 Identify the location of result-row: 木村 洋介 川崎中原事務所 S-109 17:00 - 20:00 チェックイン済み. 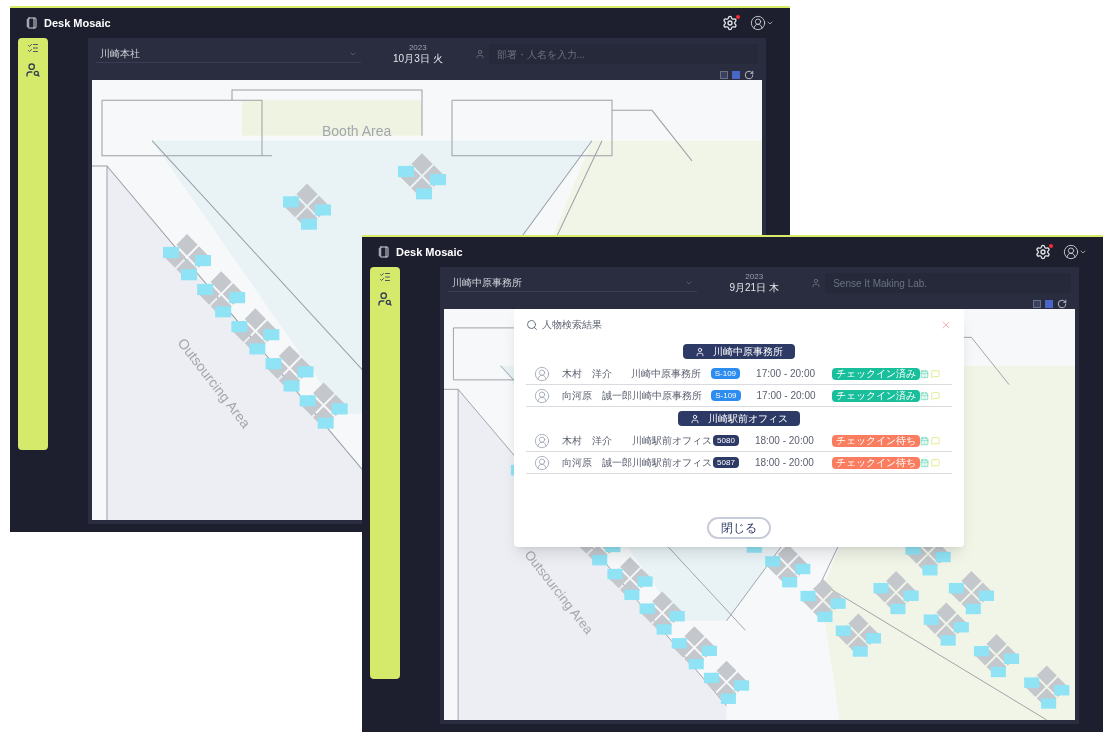
(739, 374).